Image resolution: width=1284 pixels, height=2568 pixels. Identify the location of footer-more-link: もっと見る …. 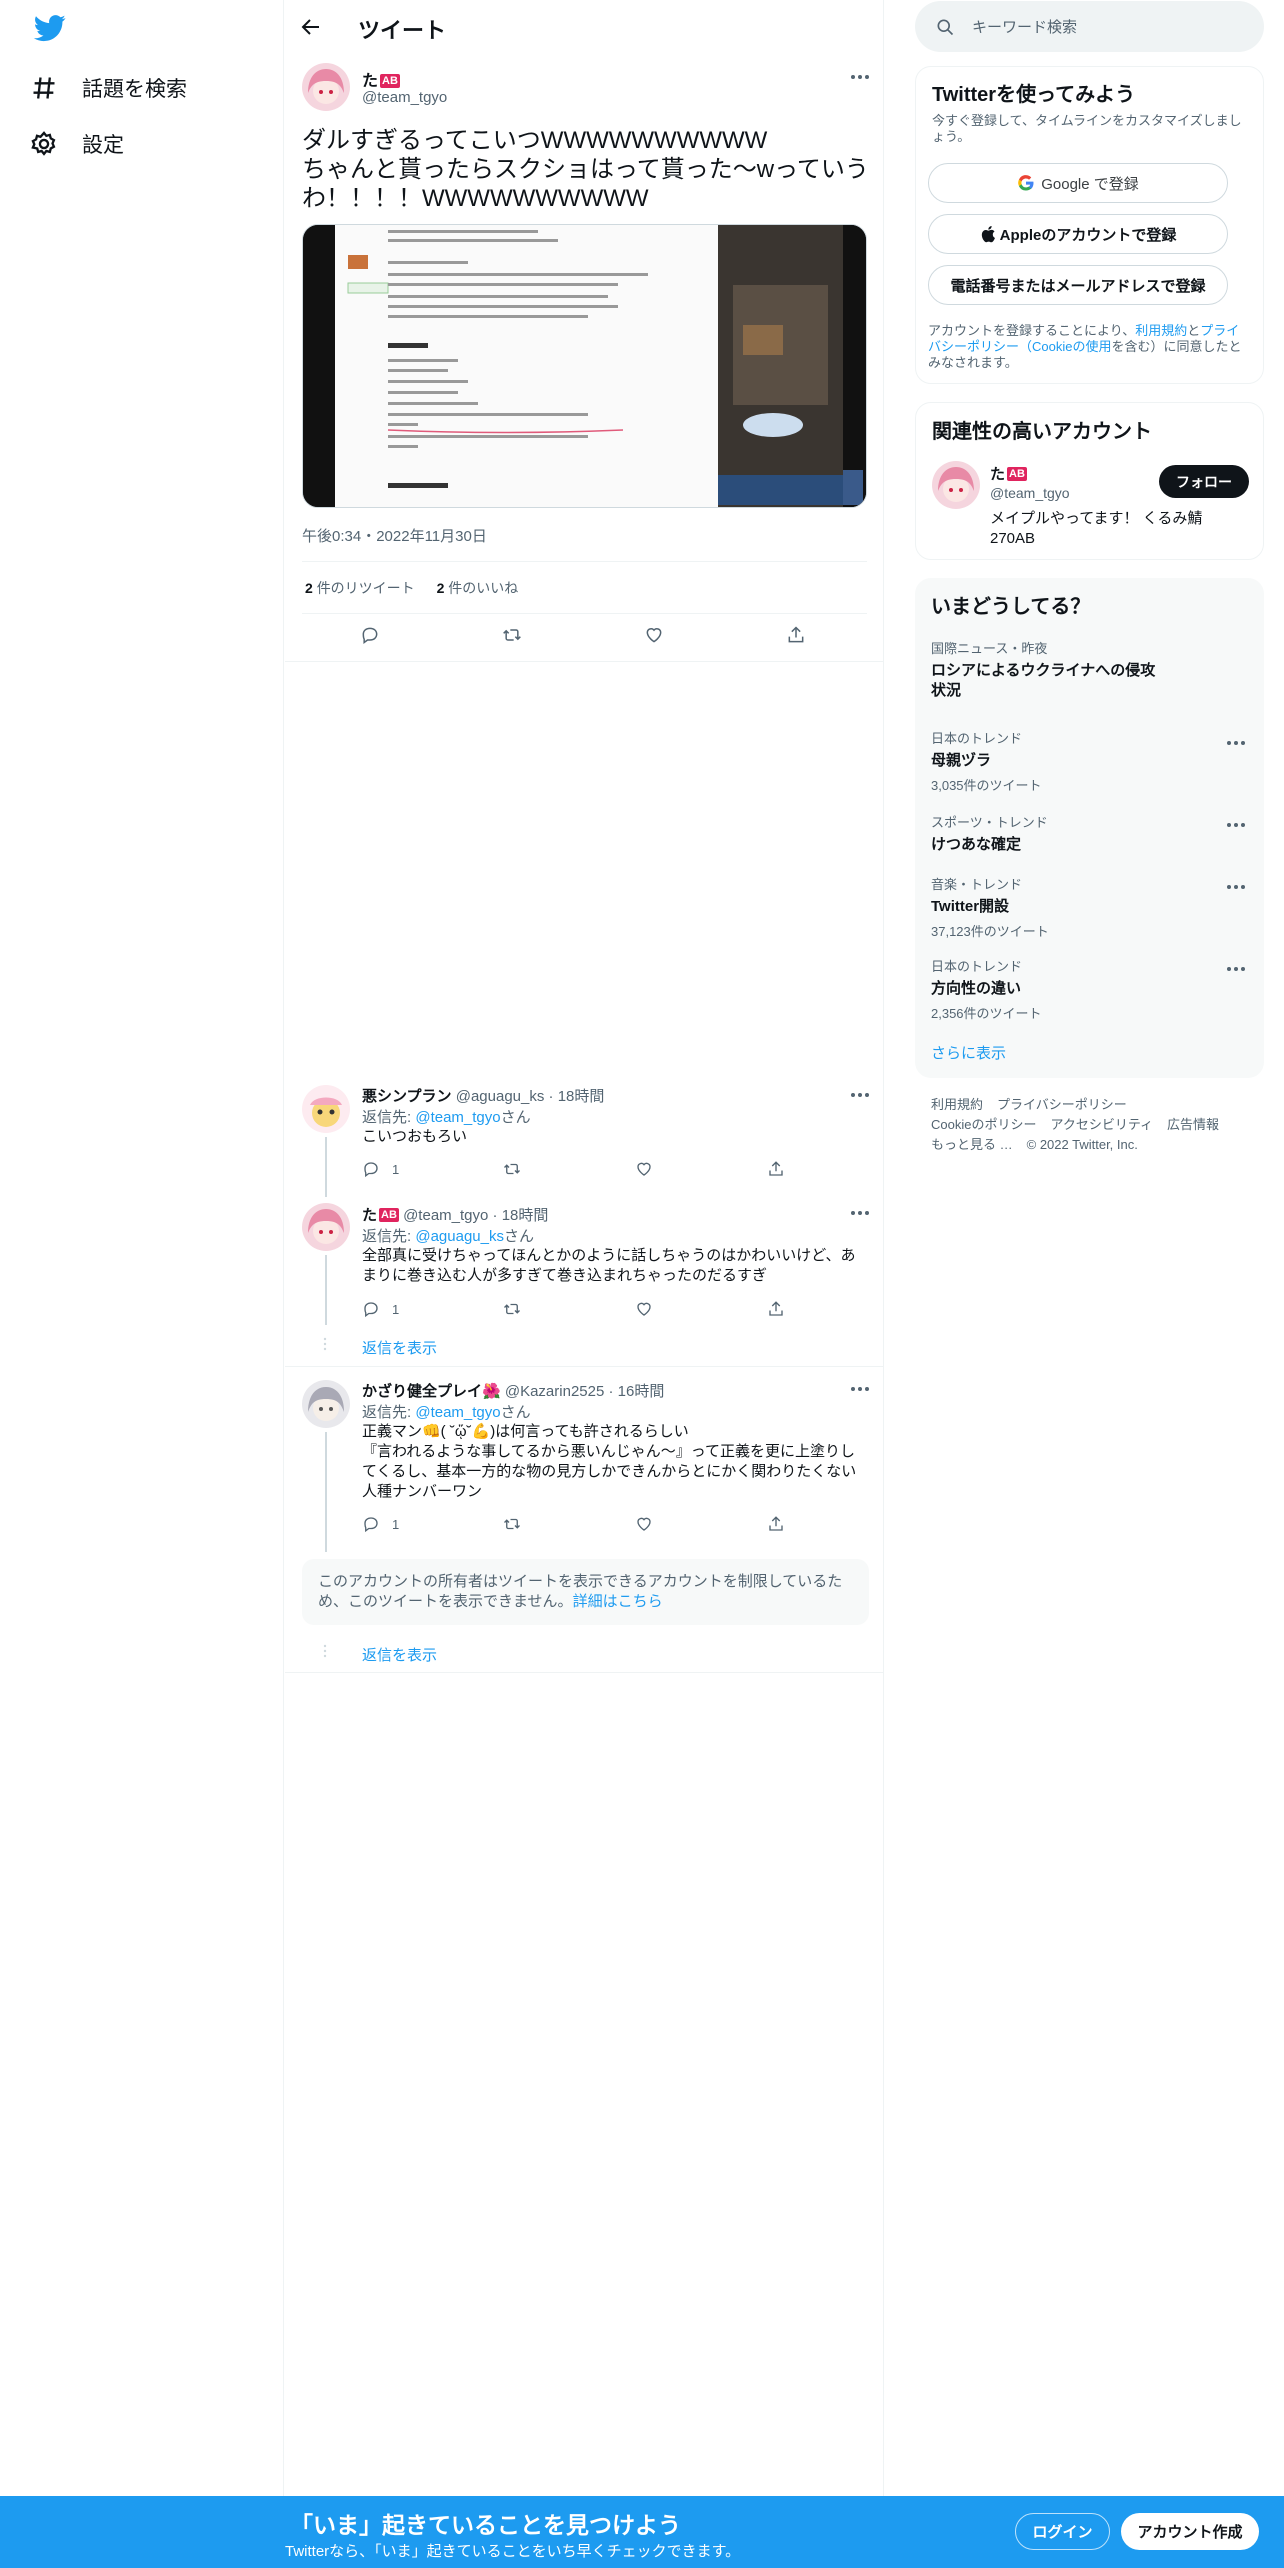
(972, 1145).